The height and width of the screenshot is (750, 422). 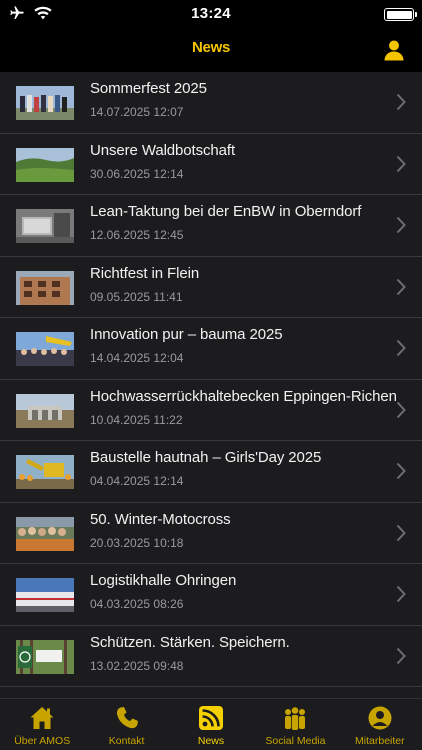 I want to click on tab-ueber-amos: Über AMOS, so click(x=42, y=724).